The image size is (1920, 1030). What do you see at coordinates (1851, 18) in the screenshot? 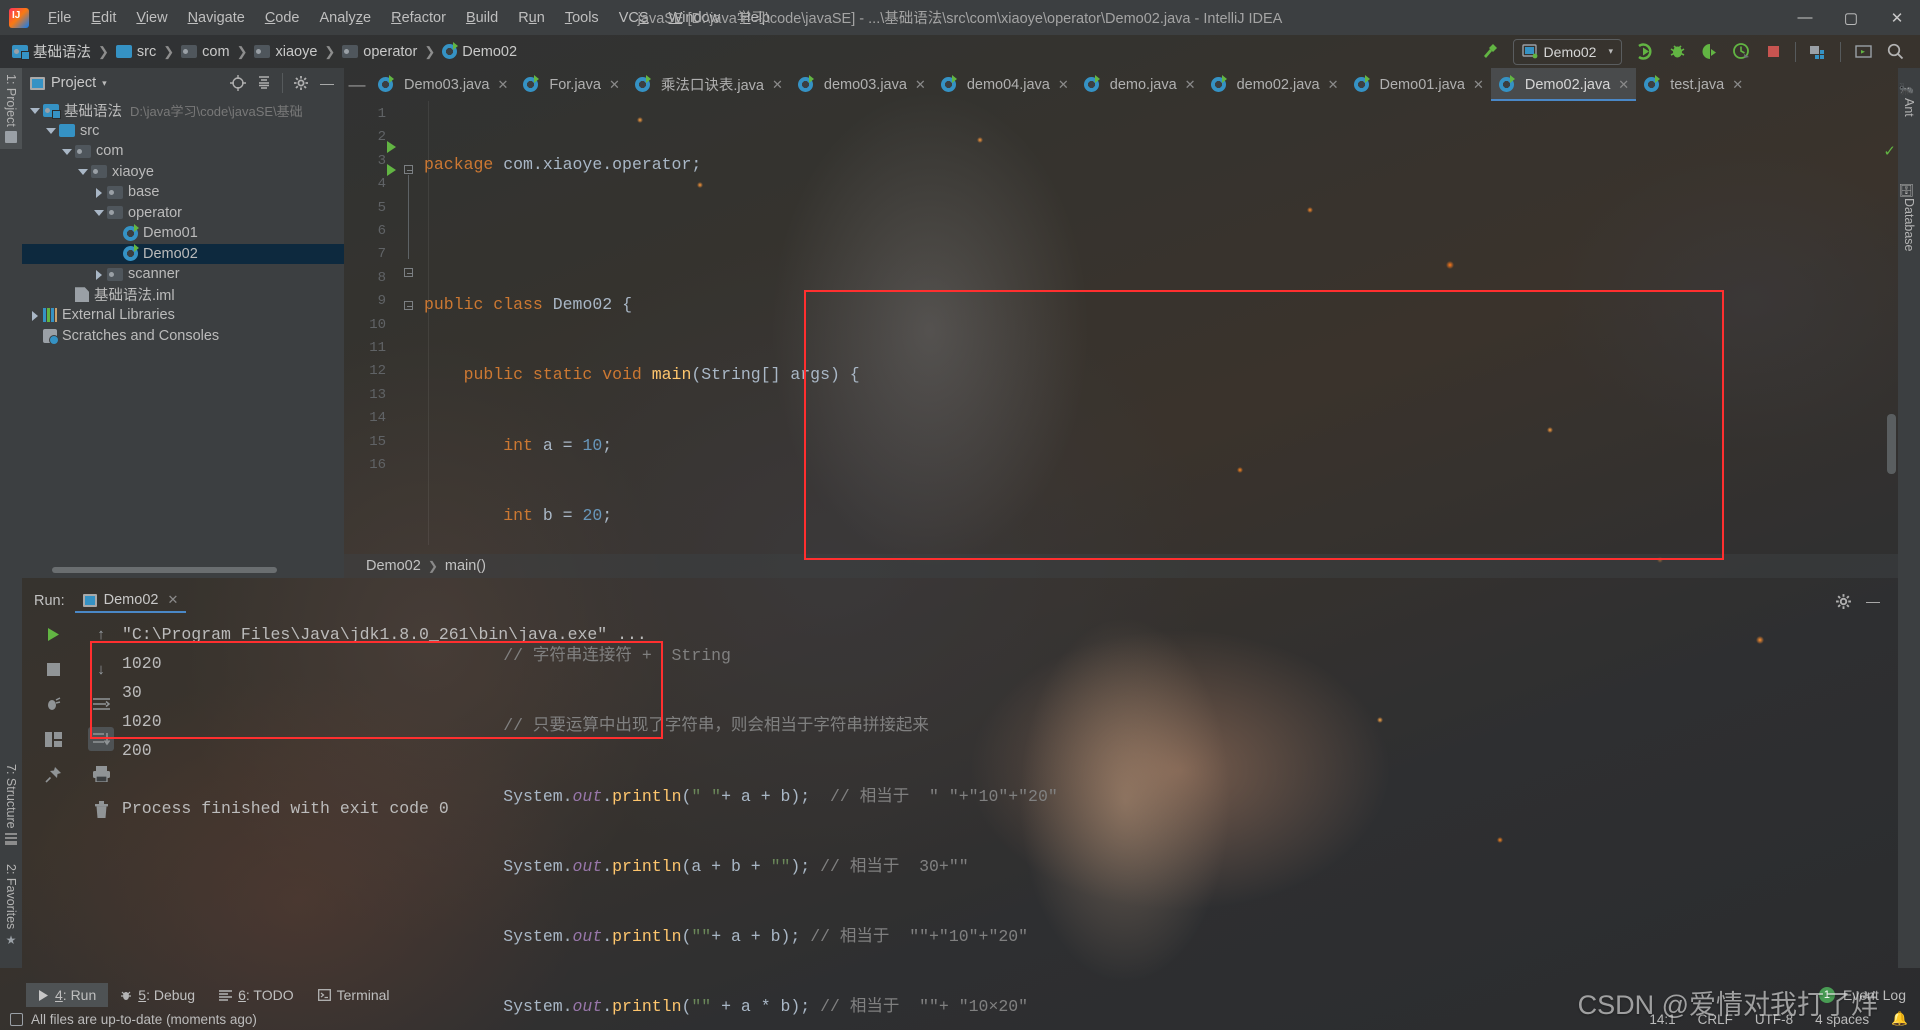
I see `maximize-button: ▢` at bounding box center [1851, 18].